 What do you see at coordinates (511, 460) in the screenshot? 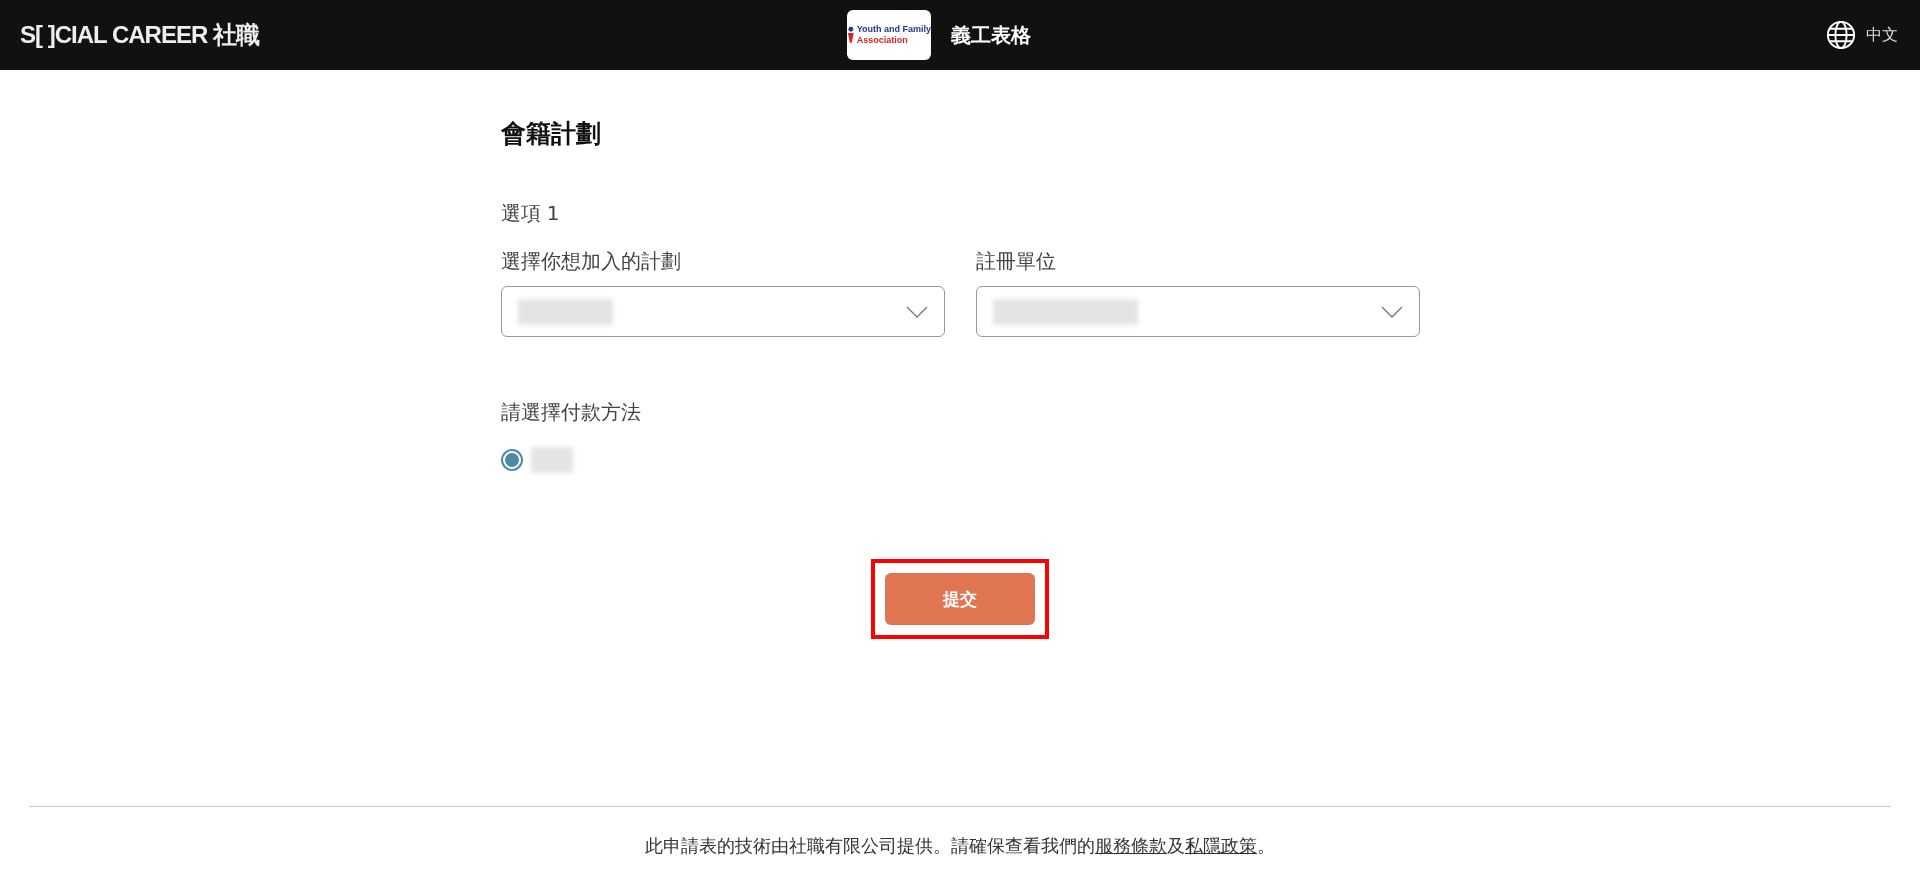
I see `radio-button` at bounding box center [511, 460].